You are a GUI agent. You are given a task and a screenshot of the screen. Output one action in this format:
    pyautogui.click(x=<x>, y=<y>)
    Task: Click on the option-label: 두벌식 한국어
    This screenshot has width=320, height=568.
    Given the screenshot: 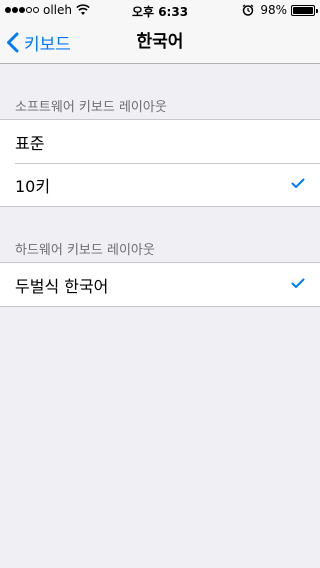 What is the action you would take?
    pyautogui.click(x=62, y=286)
    